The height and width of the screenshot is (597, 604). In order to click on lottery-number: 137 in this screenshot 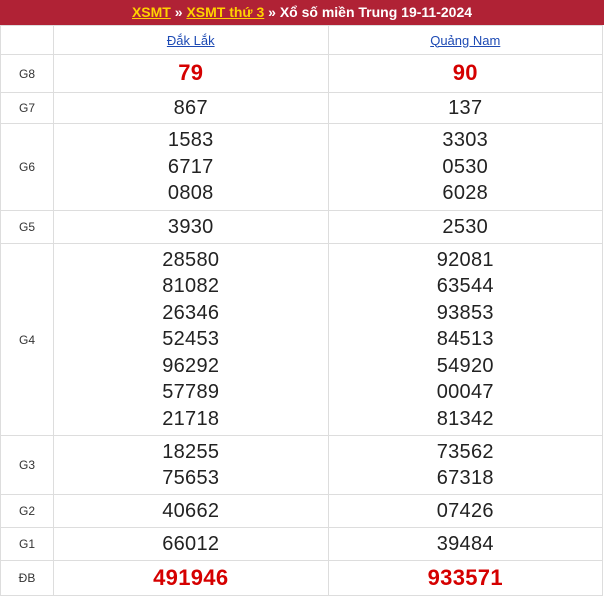, I will do `click(465, 107)`.